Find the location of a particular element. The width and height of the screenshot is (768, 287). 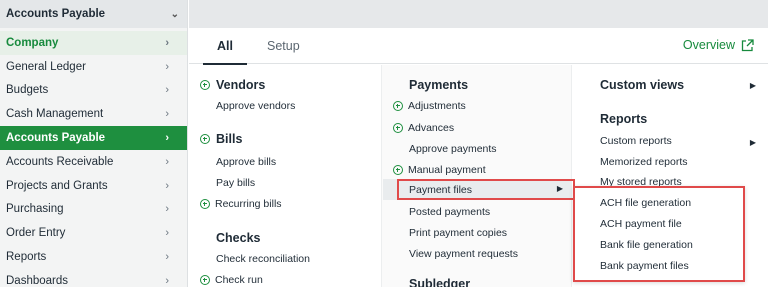

overview-link: Overview is located at coordinates (718, 45).